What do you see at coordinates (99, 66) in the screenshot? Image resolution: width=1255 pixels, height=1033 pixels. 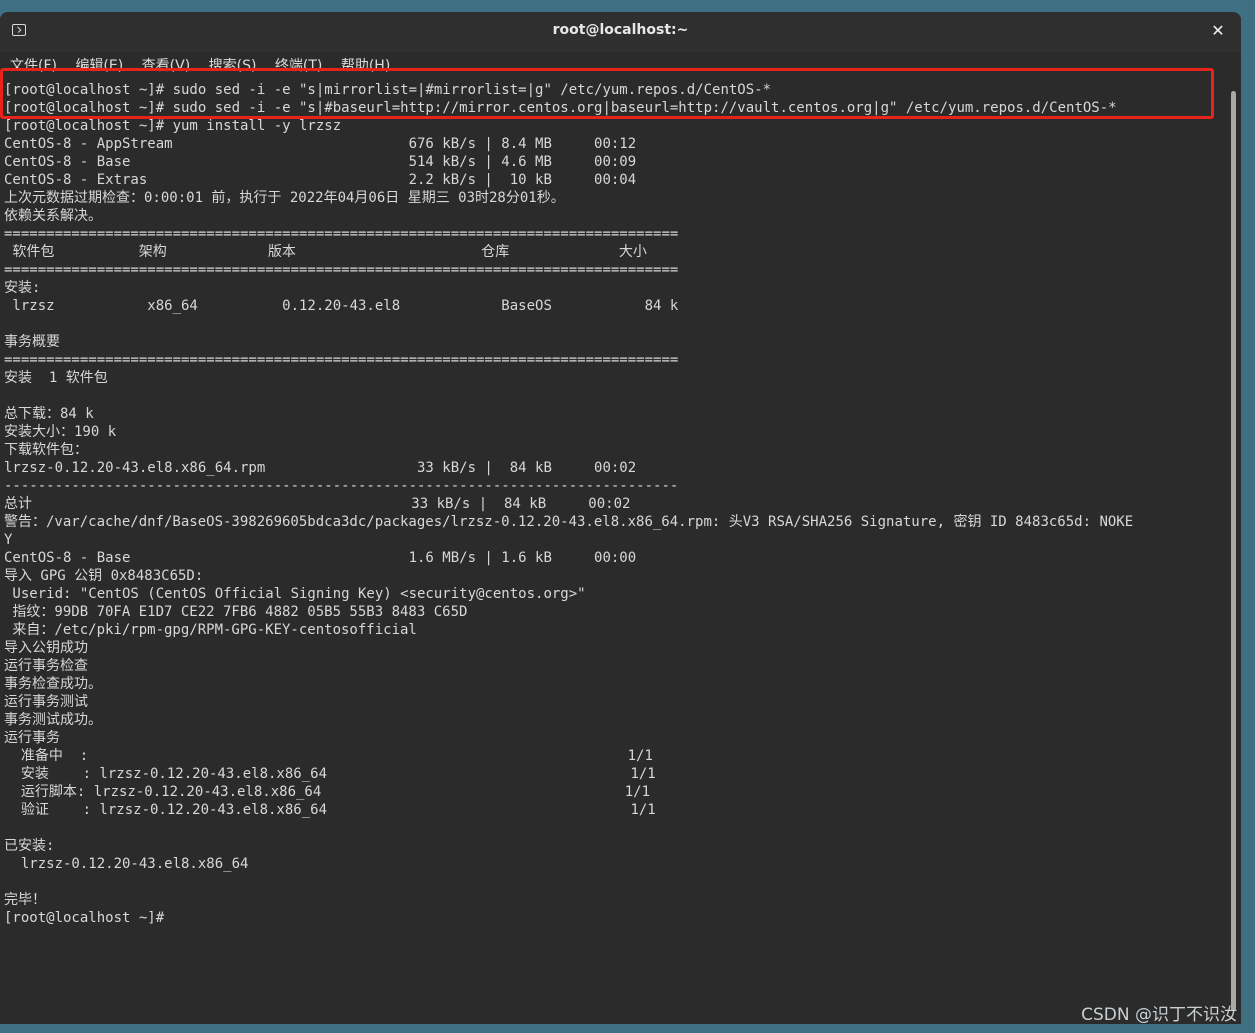 I see `menu-edit: 编辑(E)` at bounding box center [99, 66].